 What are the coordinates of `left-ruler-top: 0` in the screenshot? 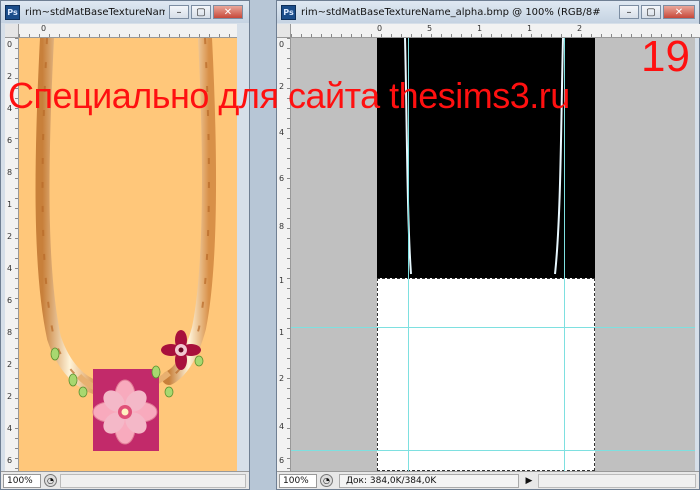 It's located at (128, 31).